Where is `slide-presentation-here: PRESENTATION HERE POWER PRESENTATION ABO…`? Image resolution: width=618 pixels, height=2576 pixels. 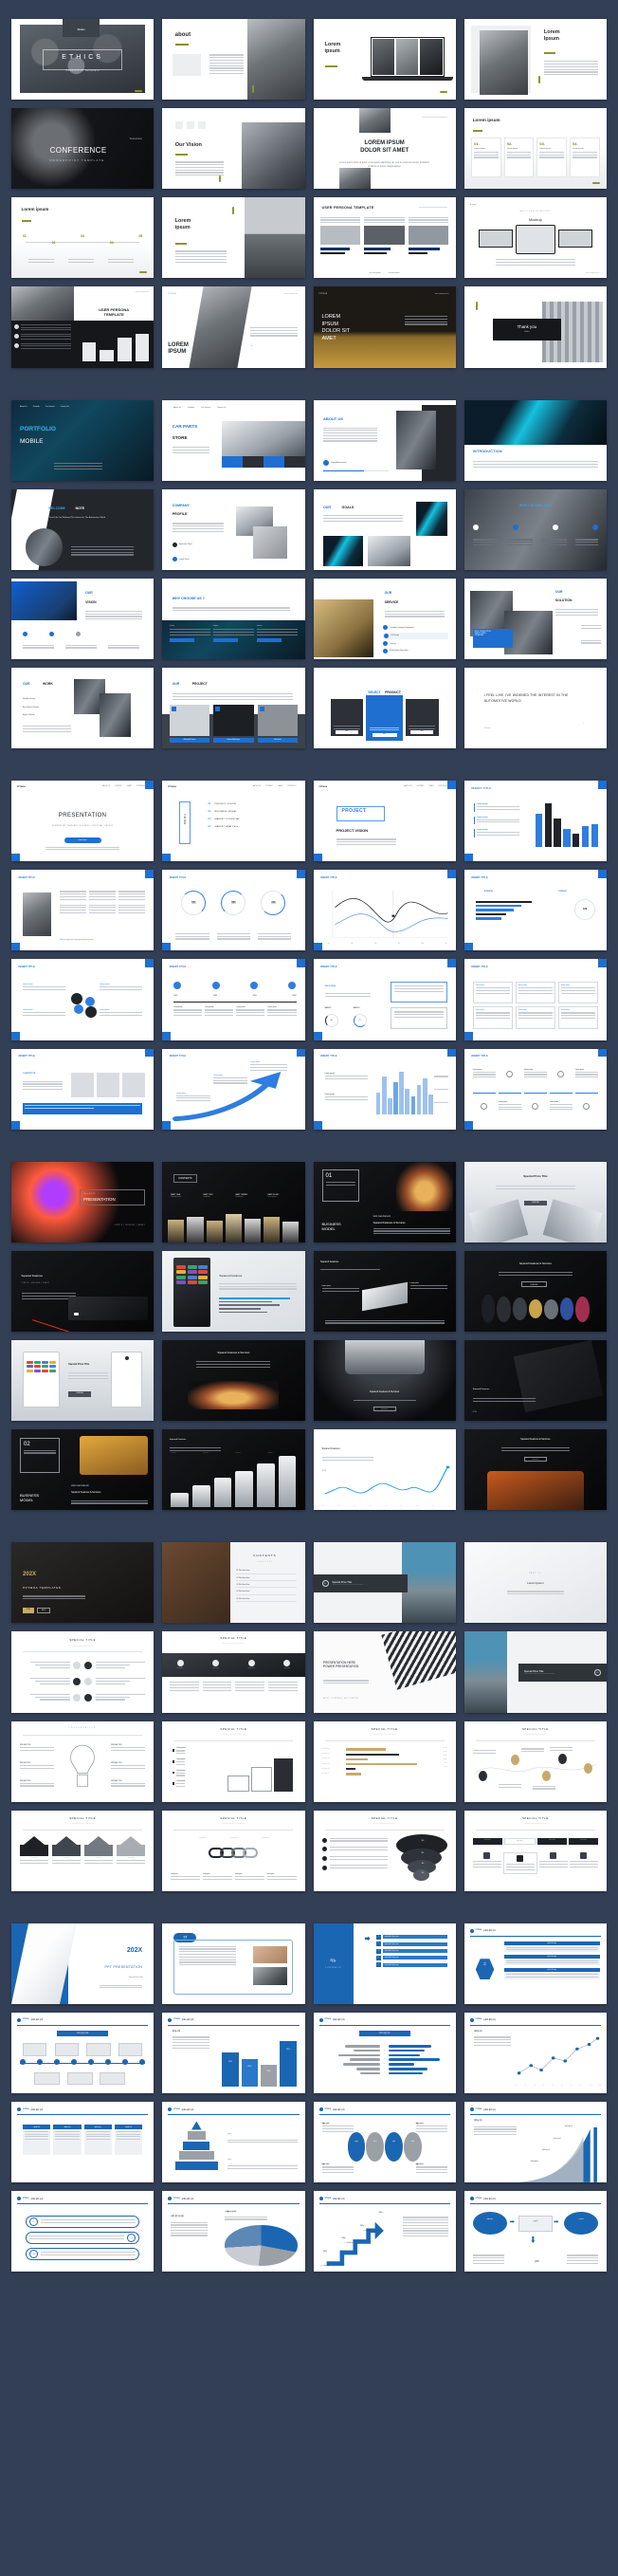
slide-presentation-here: PRESENTATION HERE POWER PRESENTATION ABO… is located at coordinates (384, 1672).